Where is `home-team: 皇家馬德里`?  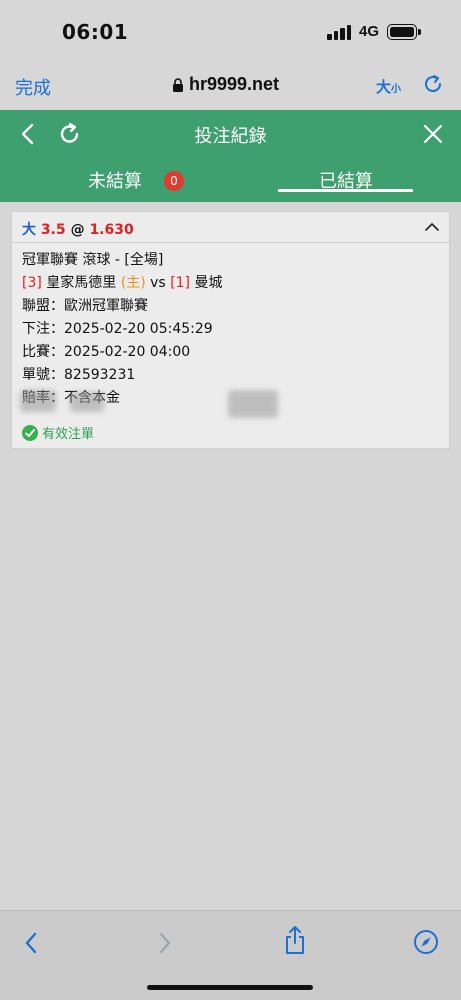 home-team: 皇家馬德里 is located at coordinates (81, 283).